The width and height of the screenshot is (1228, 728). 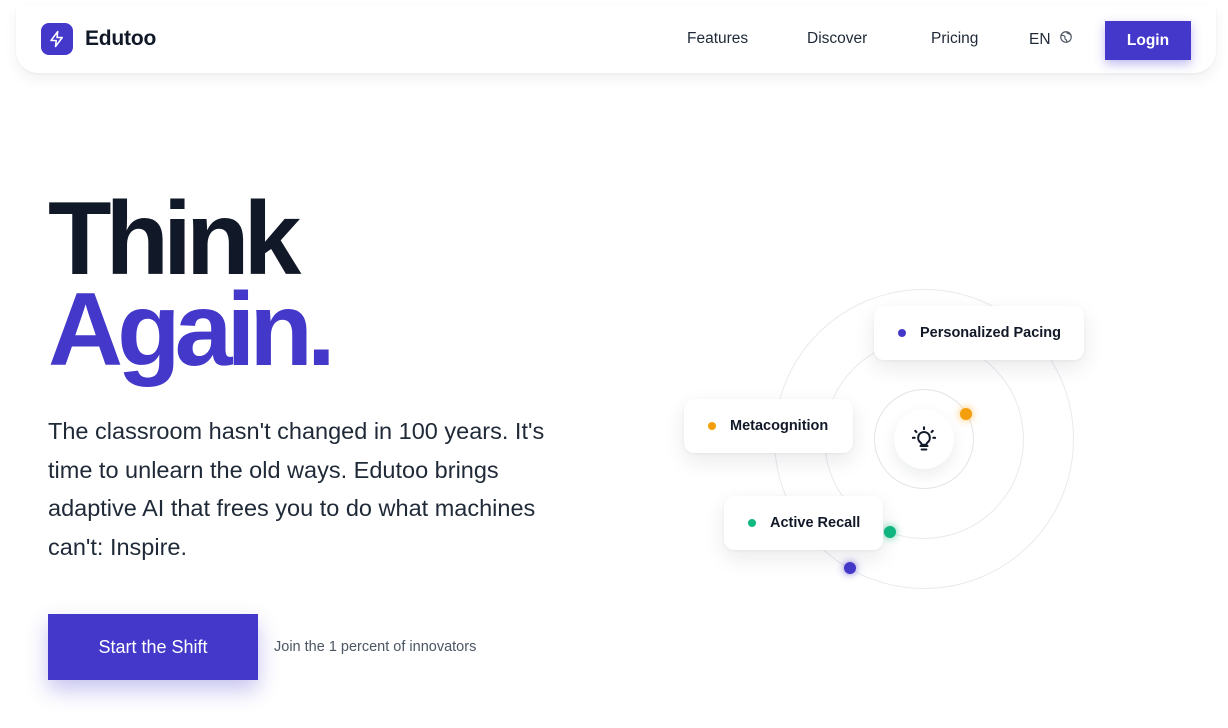 I want to click on nav-discover: Discover, so click(x=837, y=39).